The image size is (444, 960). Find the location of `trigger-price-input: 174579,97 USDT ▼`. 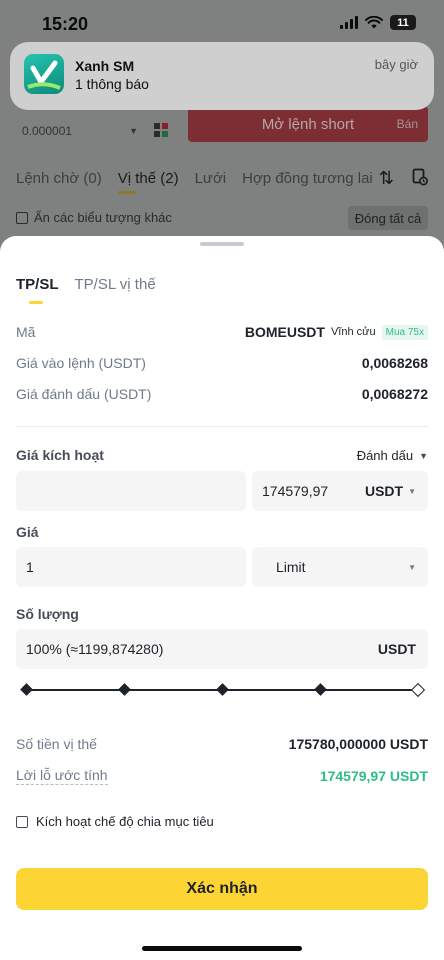

trigger-price-input: 174579,97 USDT ▼ is located at coordinates (340, 491).